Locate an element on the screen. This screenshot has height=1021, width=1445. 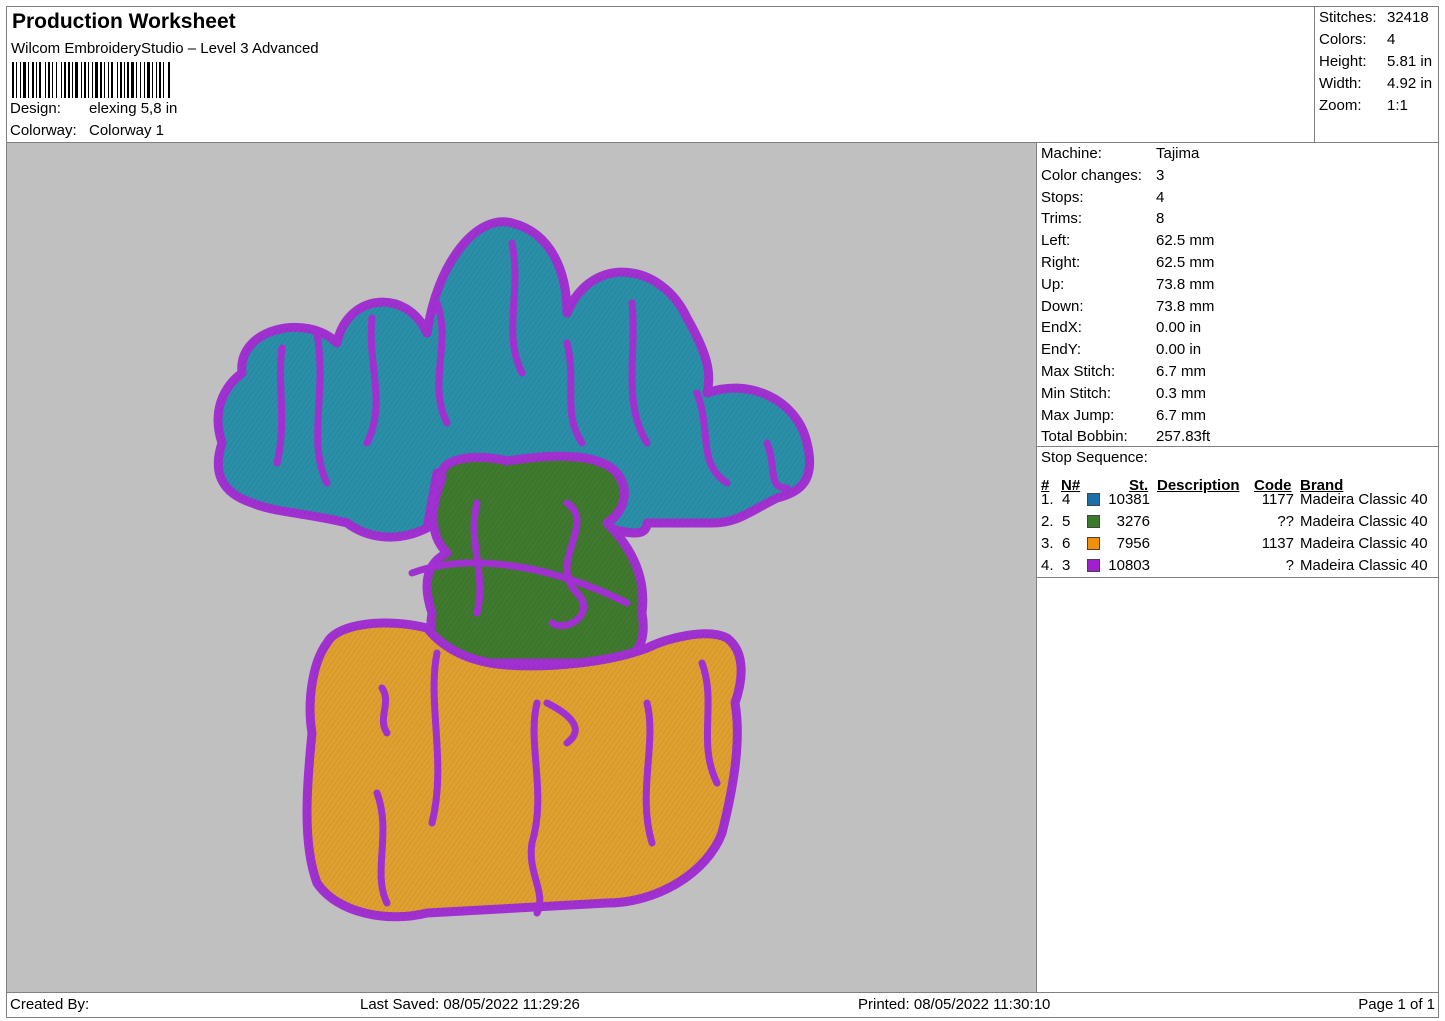
stop-cell-code: ? is located at coordinates (1289, 565).